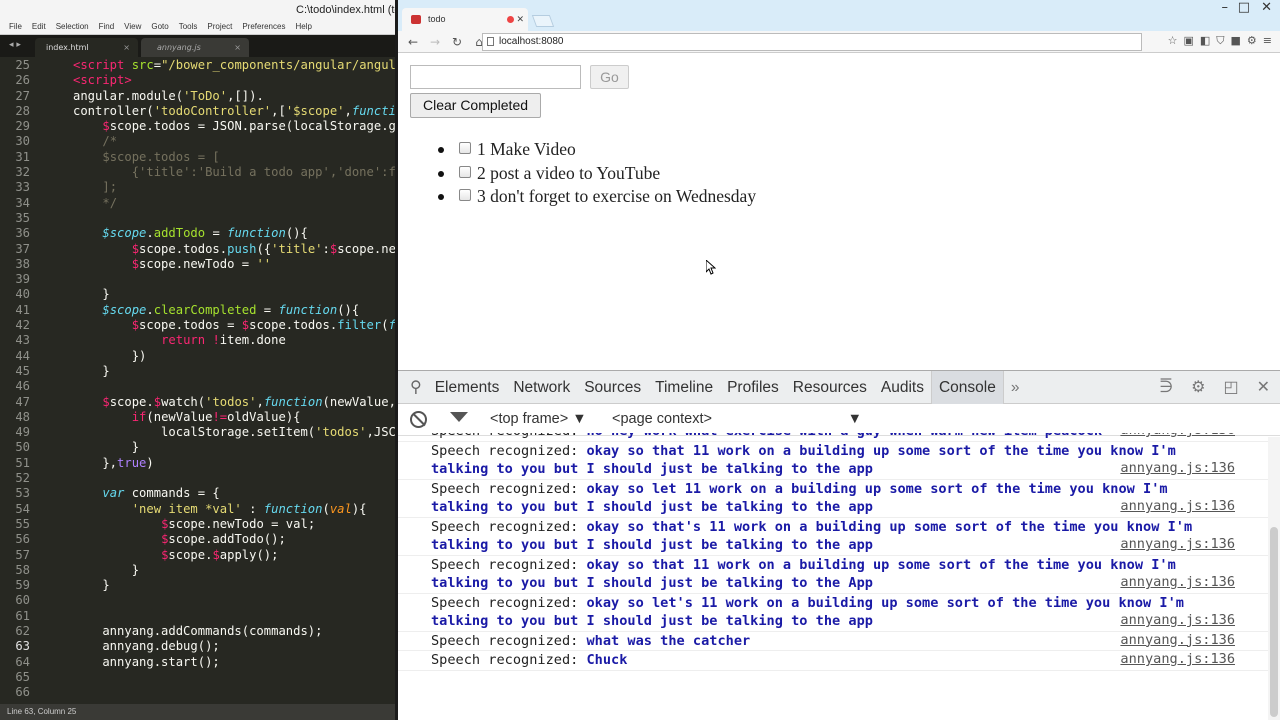 The height and width of the screenshot is (720, 1280). Describe the element at coordinates (197, 249) in the screenshot. I see `code-line: 37 $scope.todos.push({'title':$scope.ne` at that location.